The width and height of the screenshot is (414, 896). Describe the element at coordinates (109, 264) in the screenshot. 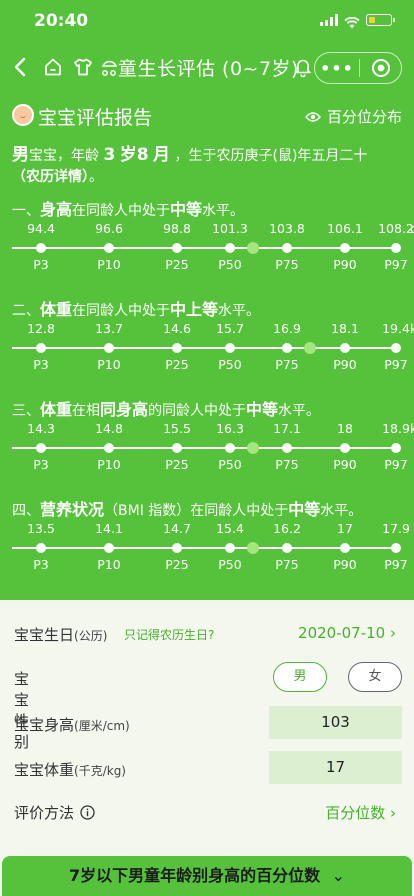

I see `percentile-label: P10` at that location.